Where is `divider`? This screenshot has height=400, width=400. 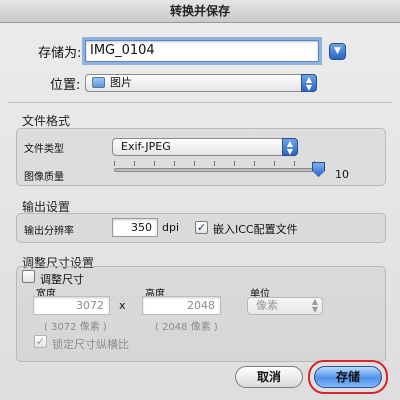 divider is located at coordinates (200, 102).